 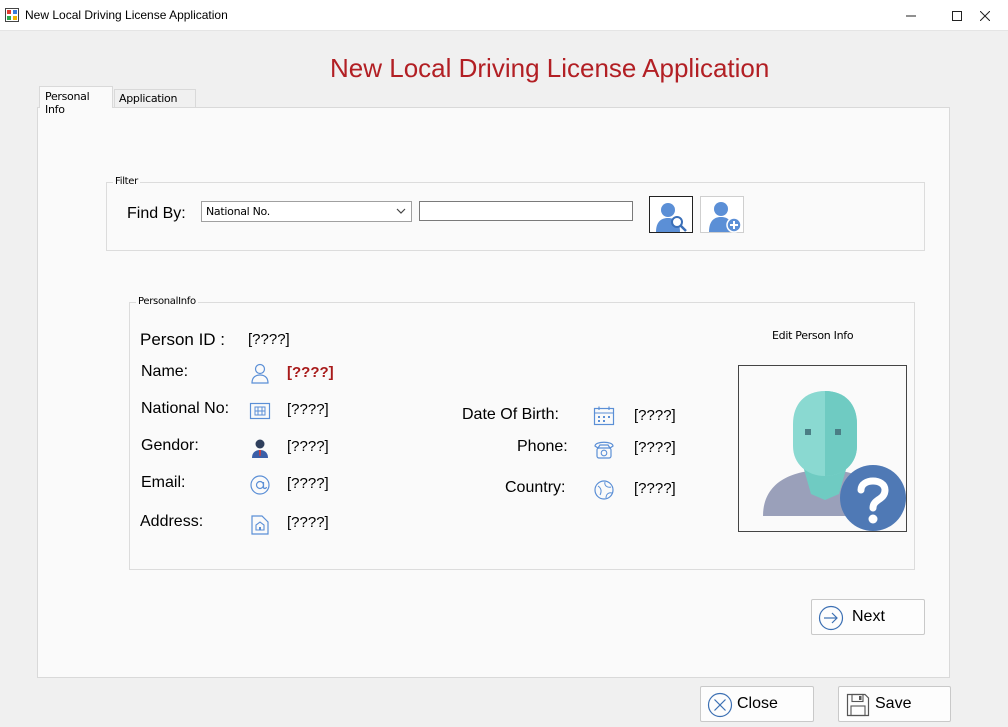 What do you see at coordinates (858, 705) in the screenshot?
I see `floppy-disk-icon` at bounding box center [858, 705].